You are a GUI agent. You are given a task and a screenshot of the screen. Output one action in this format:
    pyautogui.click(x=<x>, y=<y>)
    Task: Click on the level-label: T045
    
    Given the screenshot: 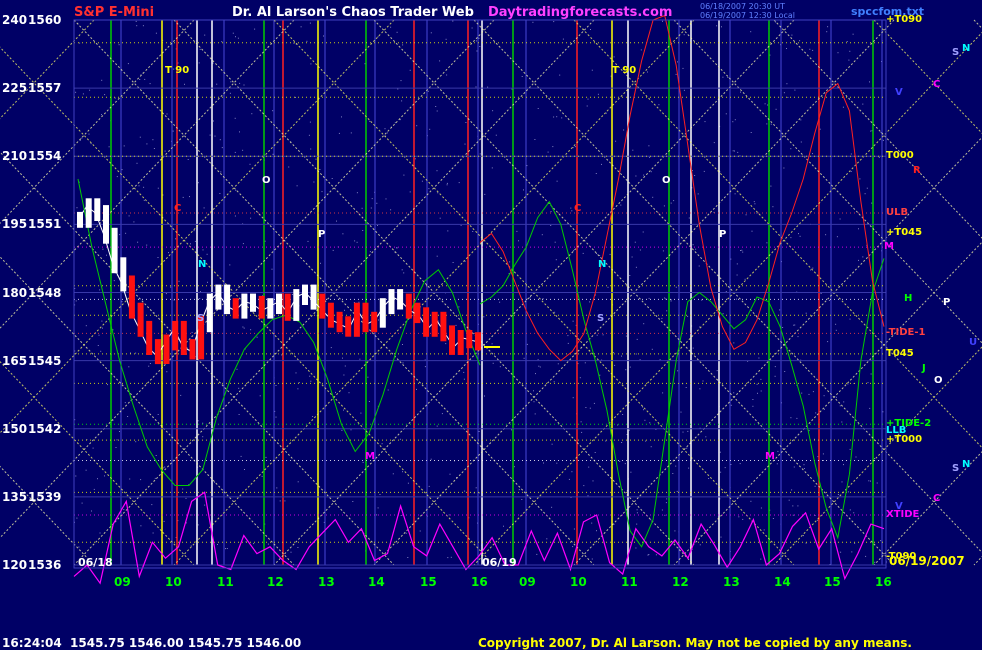 What is the action you would take?
    pyautogui.click(x=900, y=353)
    